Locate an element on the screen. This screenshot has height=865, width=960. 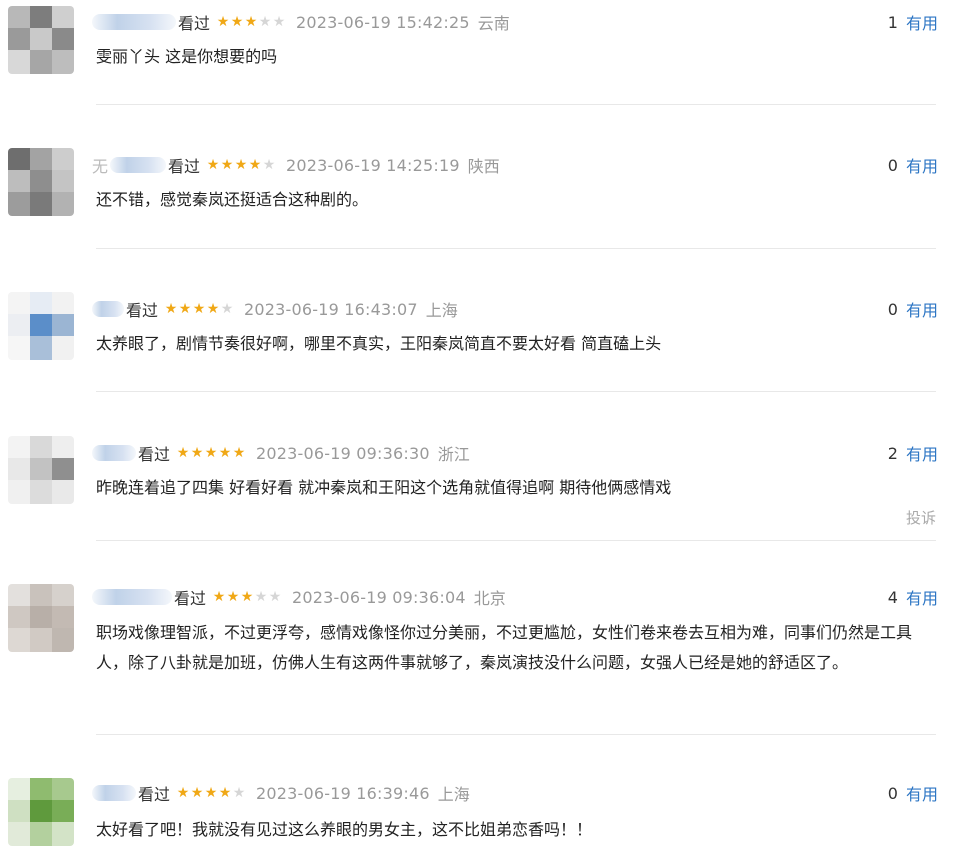
comment-meta: 无 看过 ★ ★ ★ ★ ★ 2023-06-19 14:25:19 陕西 is located at coordinates (296, 165).